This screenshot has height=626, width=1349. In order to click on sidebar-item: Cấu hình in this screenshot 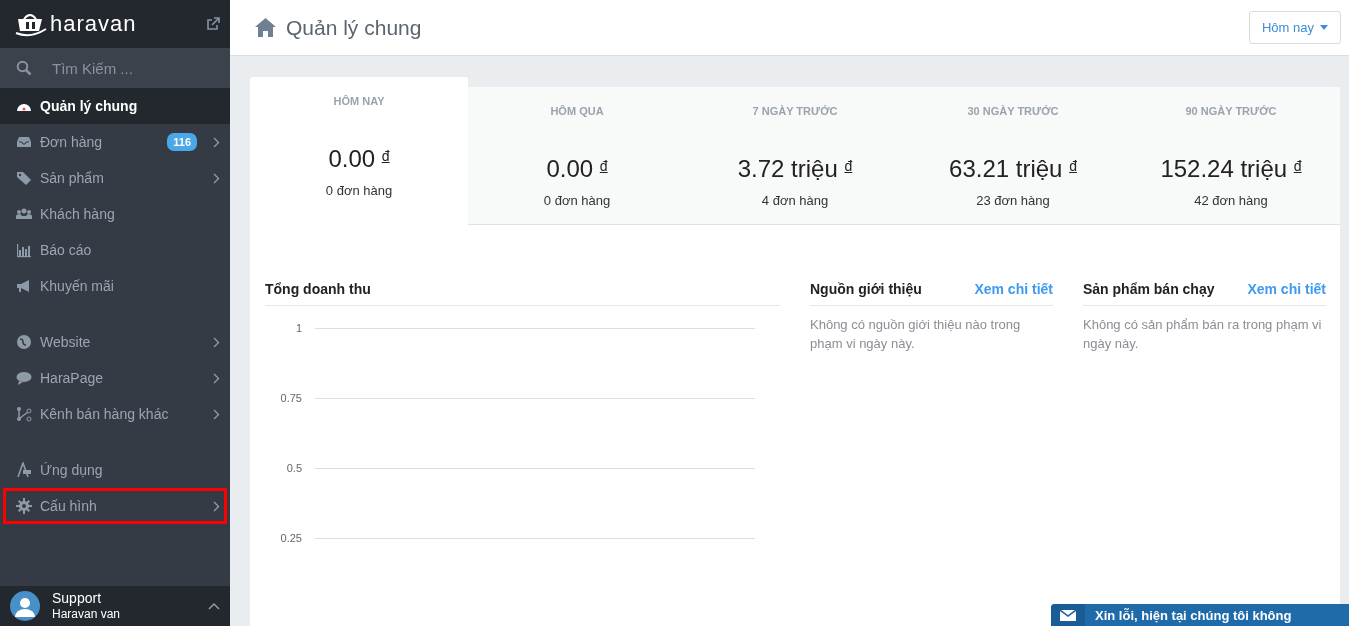, I will do `click(115, 506)`.